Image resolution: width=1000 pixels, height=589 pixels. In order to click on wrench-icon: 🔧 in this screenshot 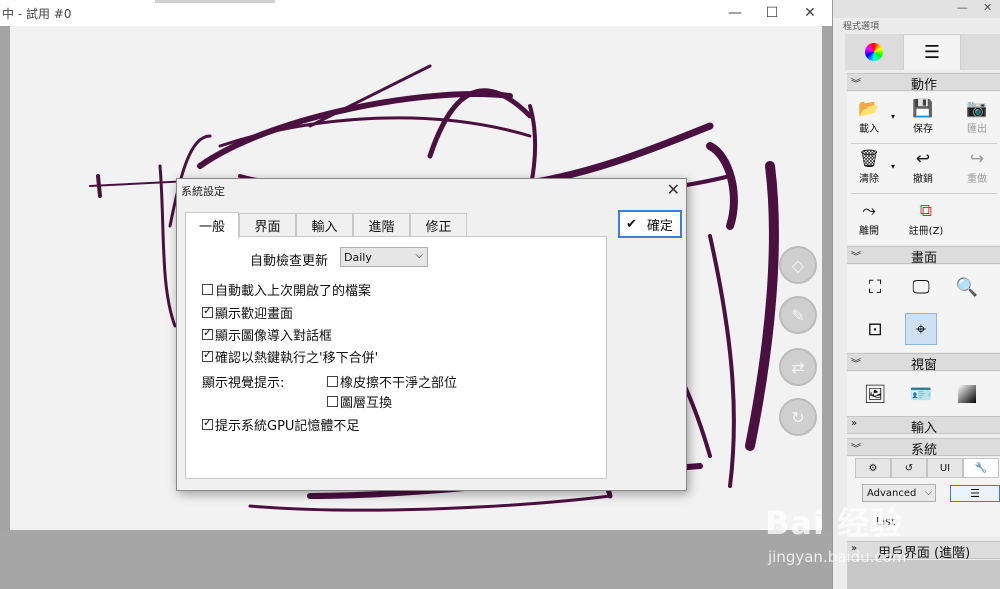, I will do `click(981, 468)`.